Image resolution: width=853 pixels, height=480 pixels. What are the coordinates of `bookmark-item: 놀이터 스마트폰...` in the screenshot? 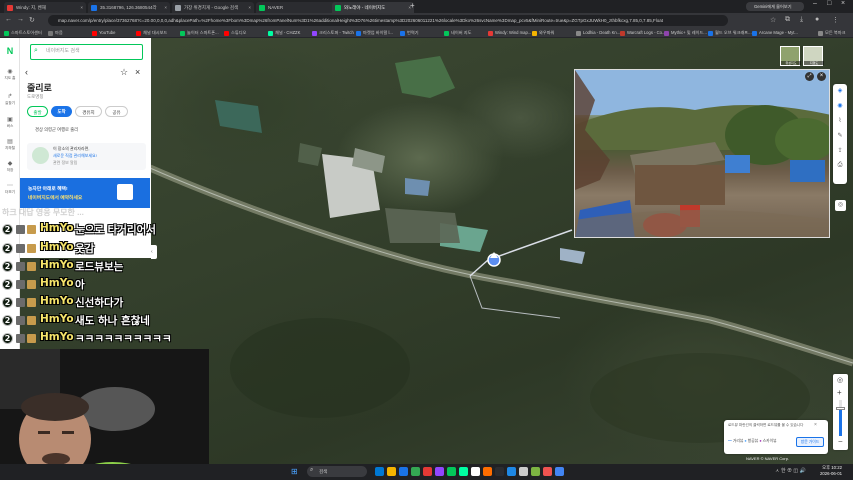 It's located at (199, 33).